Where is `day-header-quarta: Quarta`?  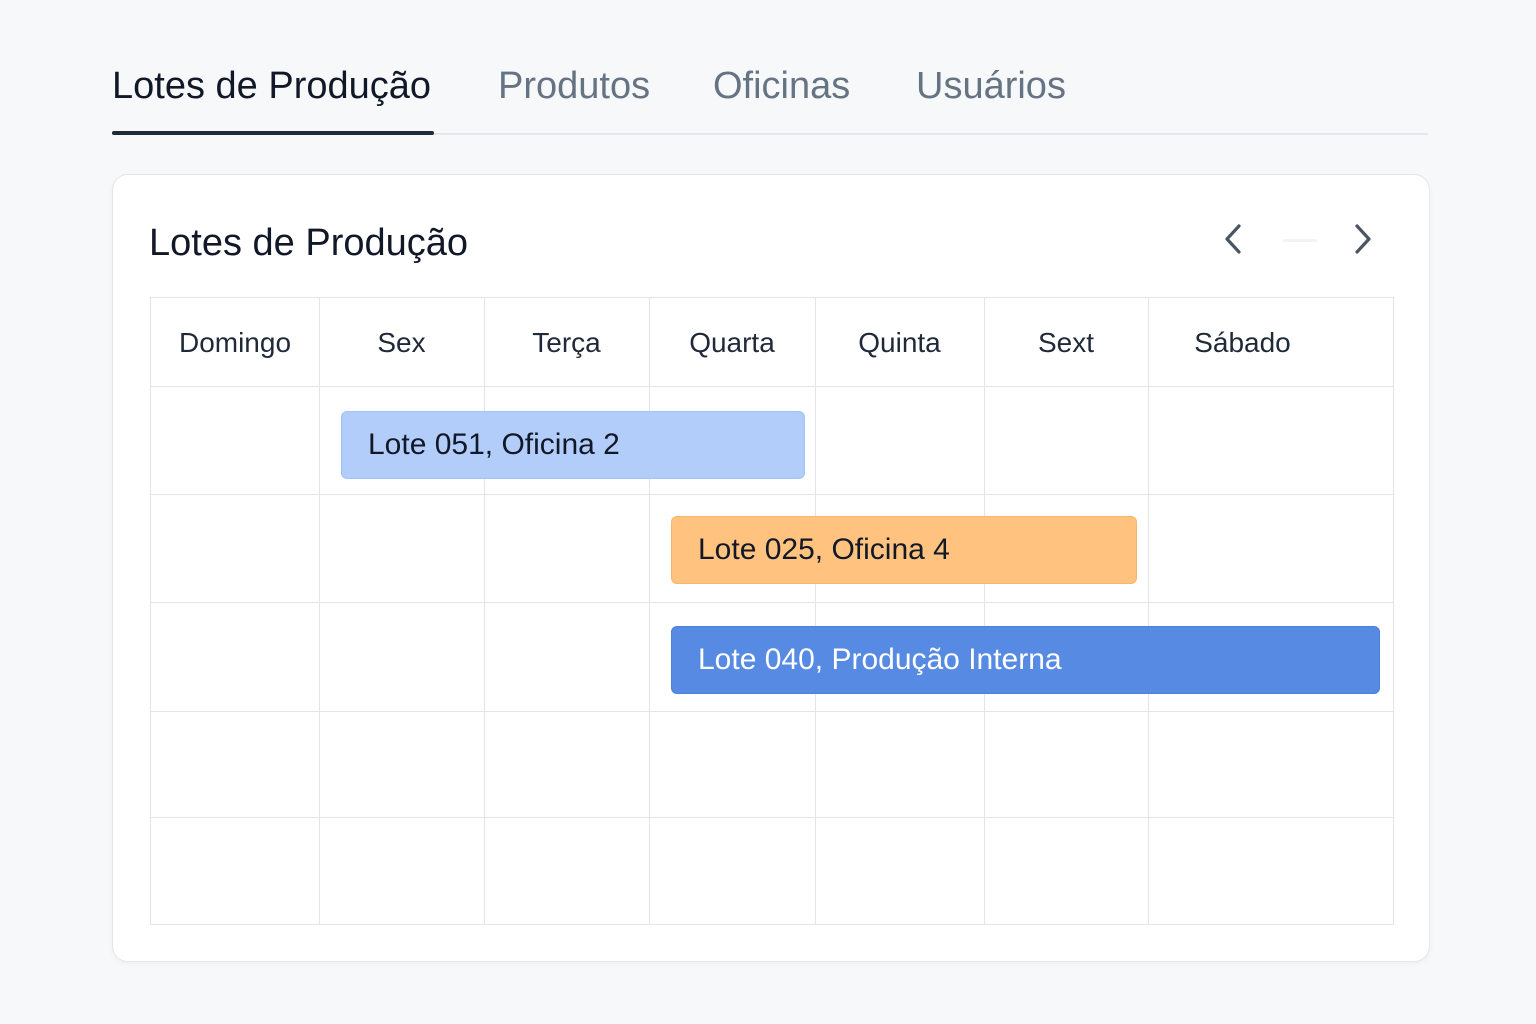 day-header-quarta: Quarta is located at coordinates (732, 342).